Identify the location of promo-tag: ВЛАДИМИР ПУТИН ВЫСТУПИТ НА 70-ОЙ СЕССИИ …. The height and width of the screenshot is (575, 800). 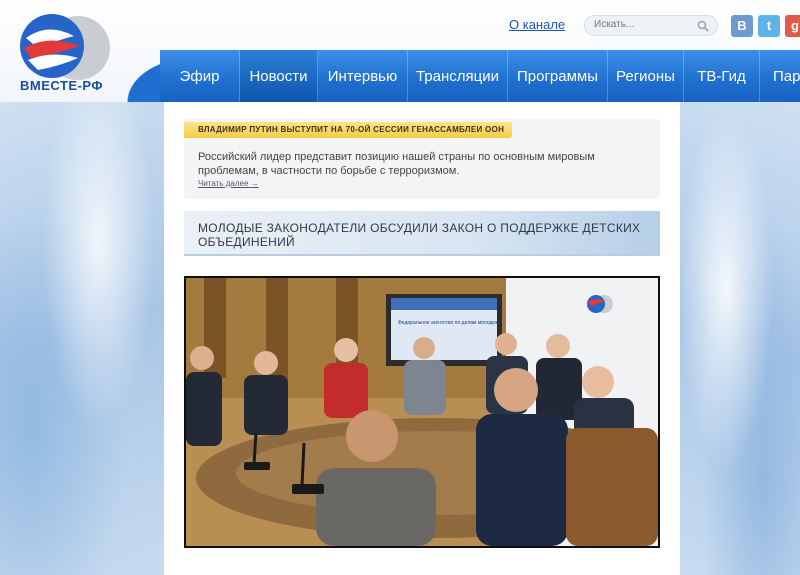
(348, 130).